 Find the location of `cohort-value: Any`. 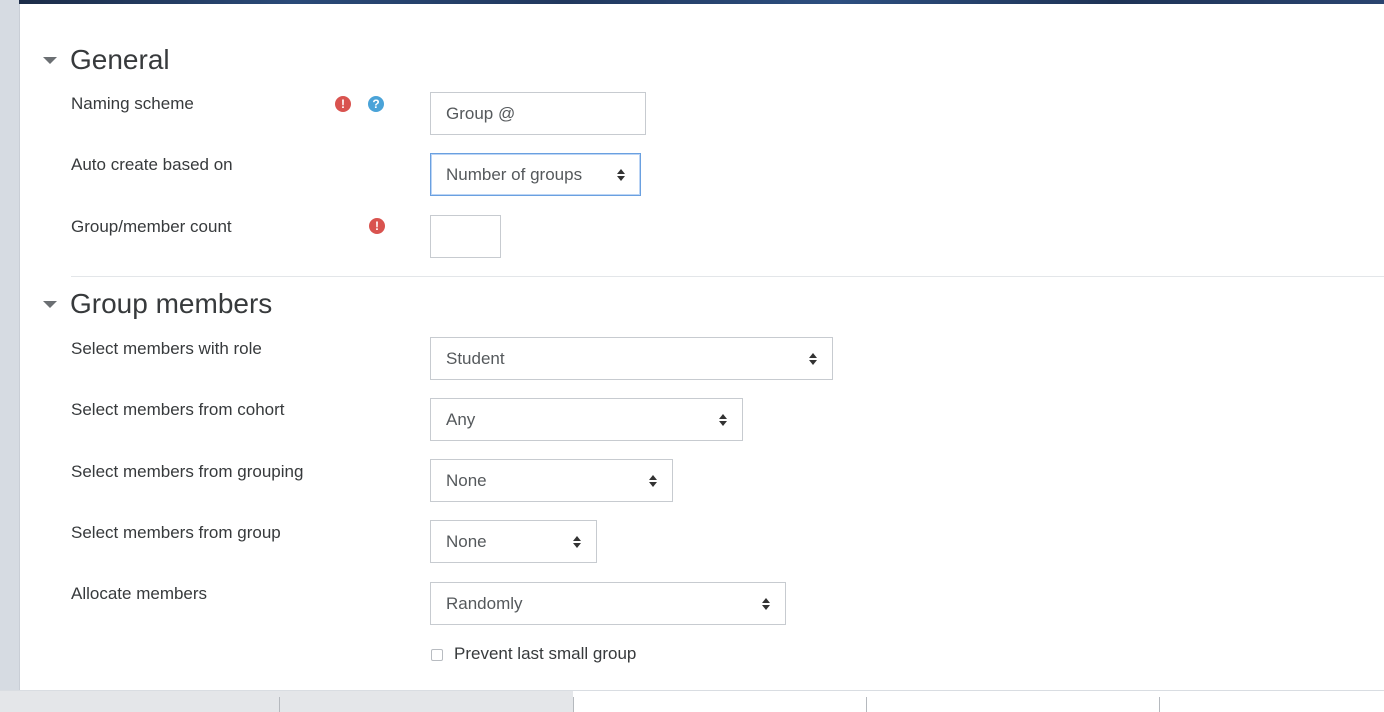

cohort-value: Any is located at coordinates (461, 419).